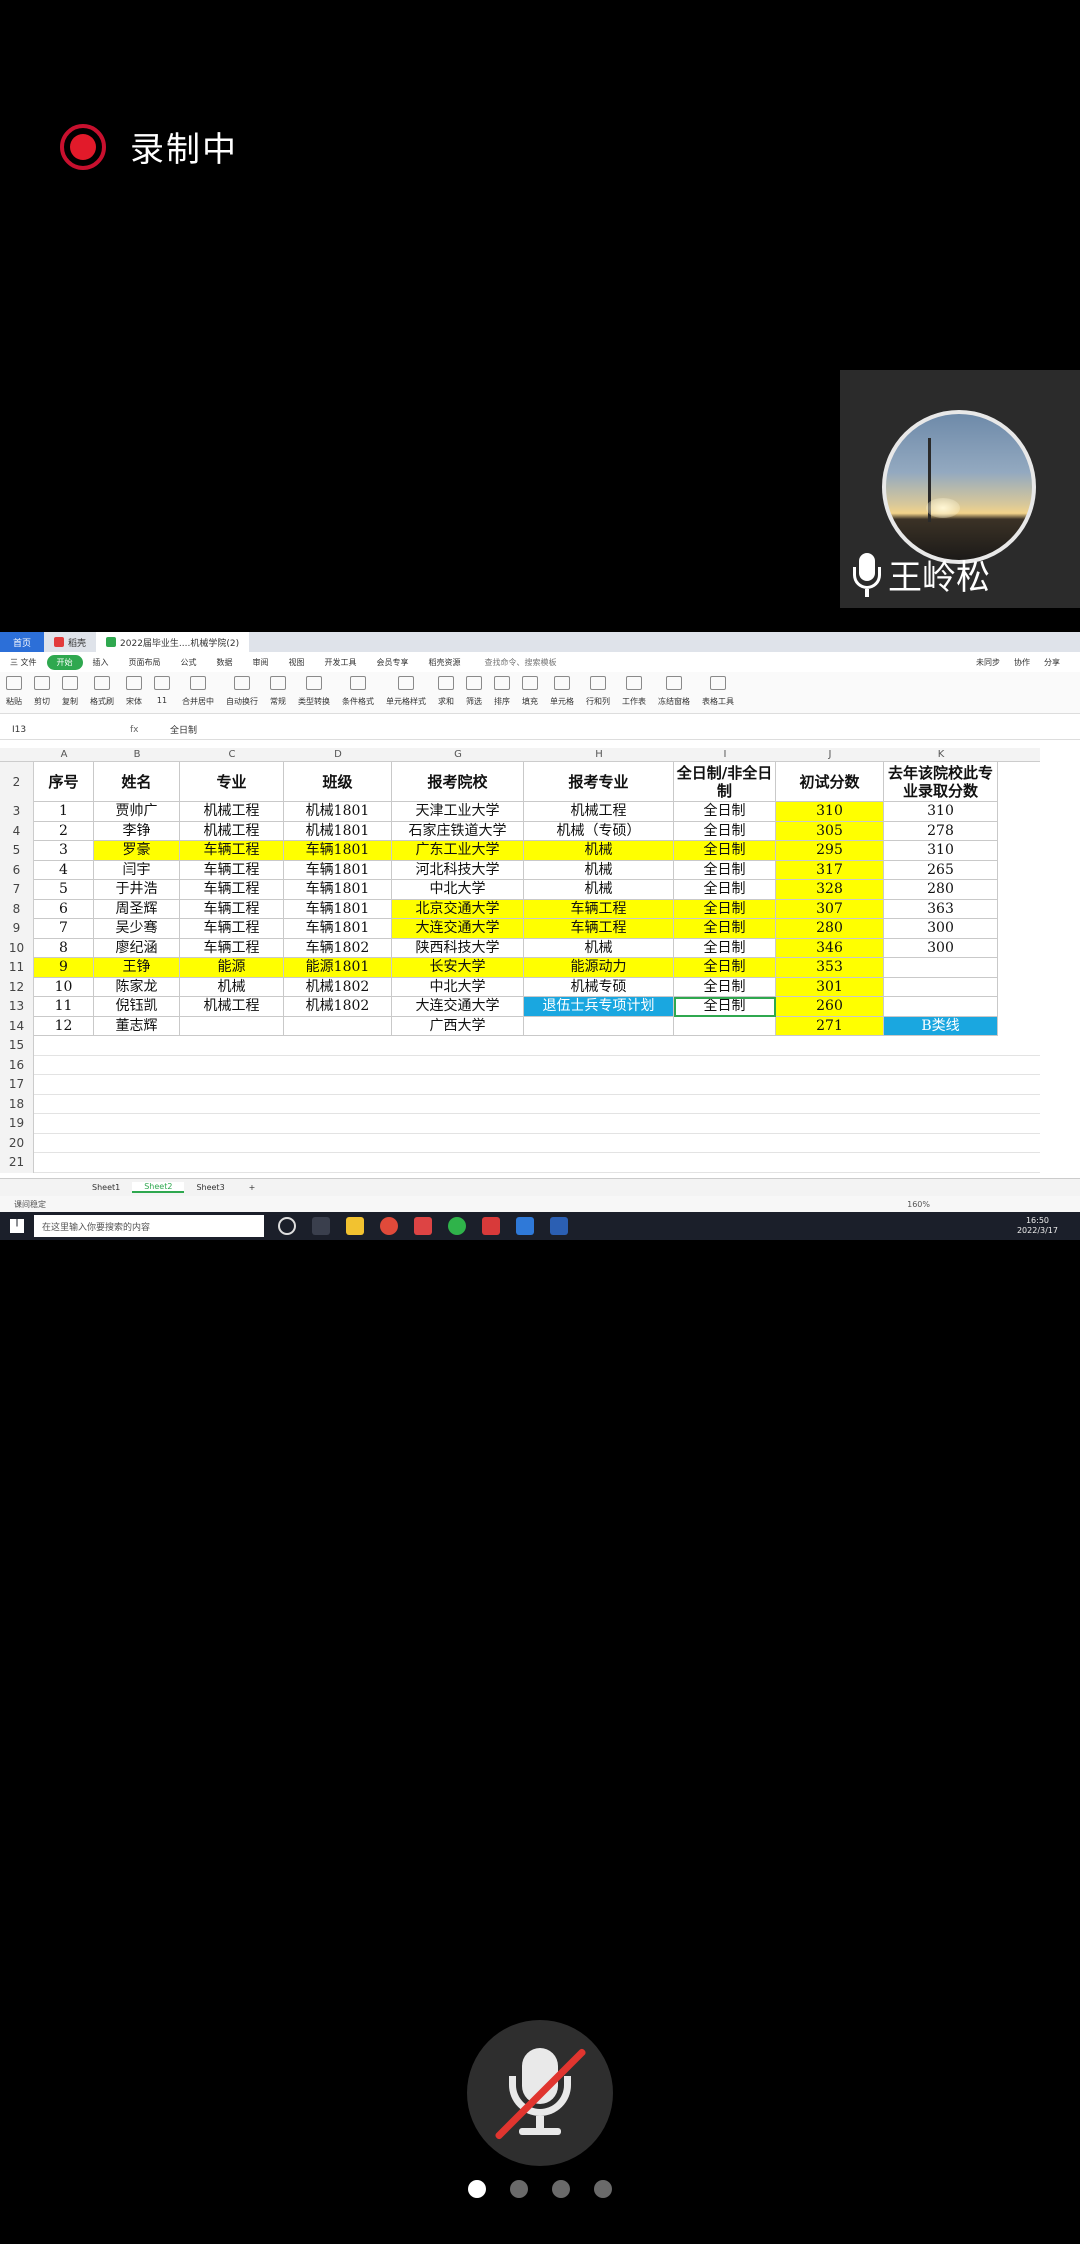  Describe the element at coordinates (183, 729) in the screenshot. I see `formula-input: 全日制` at that location.